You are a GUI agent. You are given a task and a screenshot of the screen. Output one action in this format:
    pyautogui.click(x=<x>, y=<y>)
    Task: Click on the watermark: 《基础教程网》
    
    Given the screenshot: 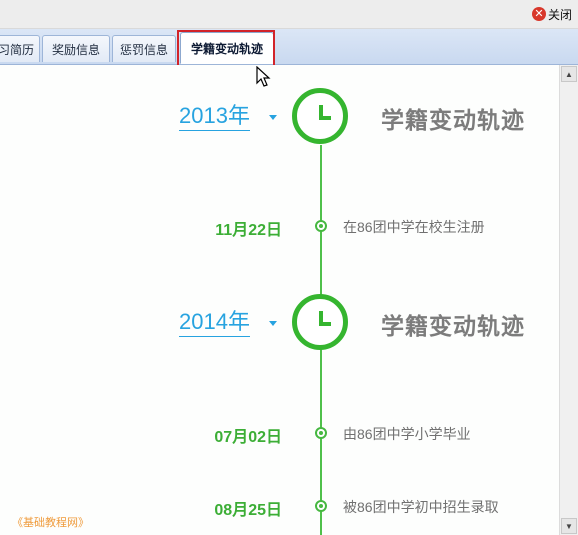 What is the action you would take?
    pyautogui.click(x=50, y=523)
    